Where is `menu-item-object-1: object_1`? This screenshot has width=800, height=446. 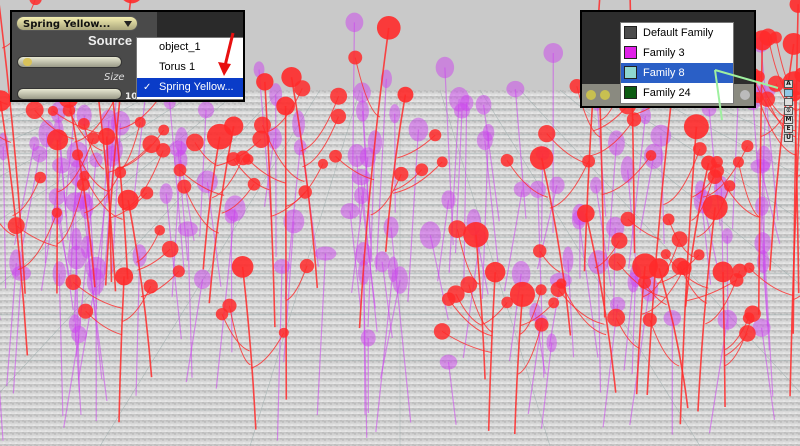 menu-item-object-1: object_1 is located at coordinates (190, 47).